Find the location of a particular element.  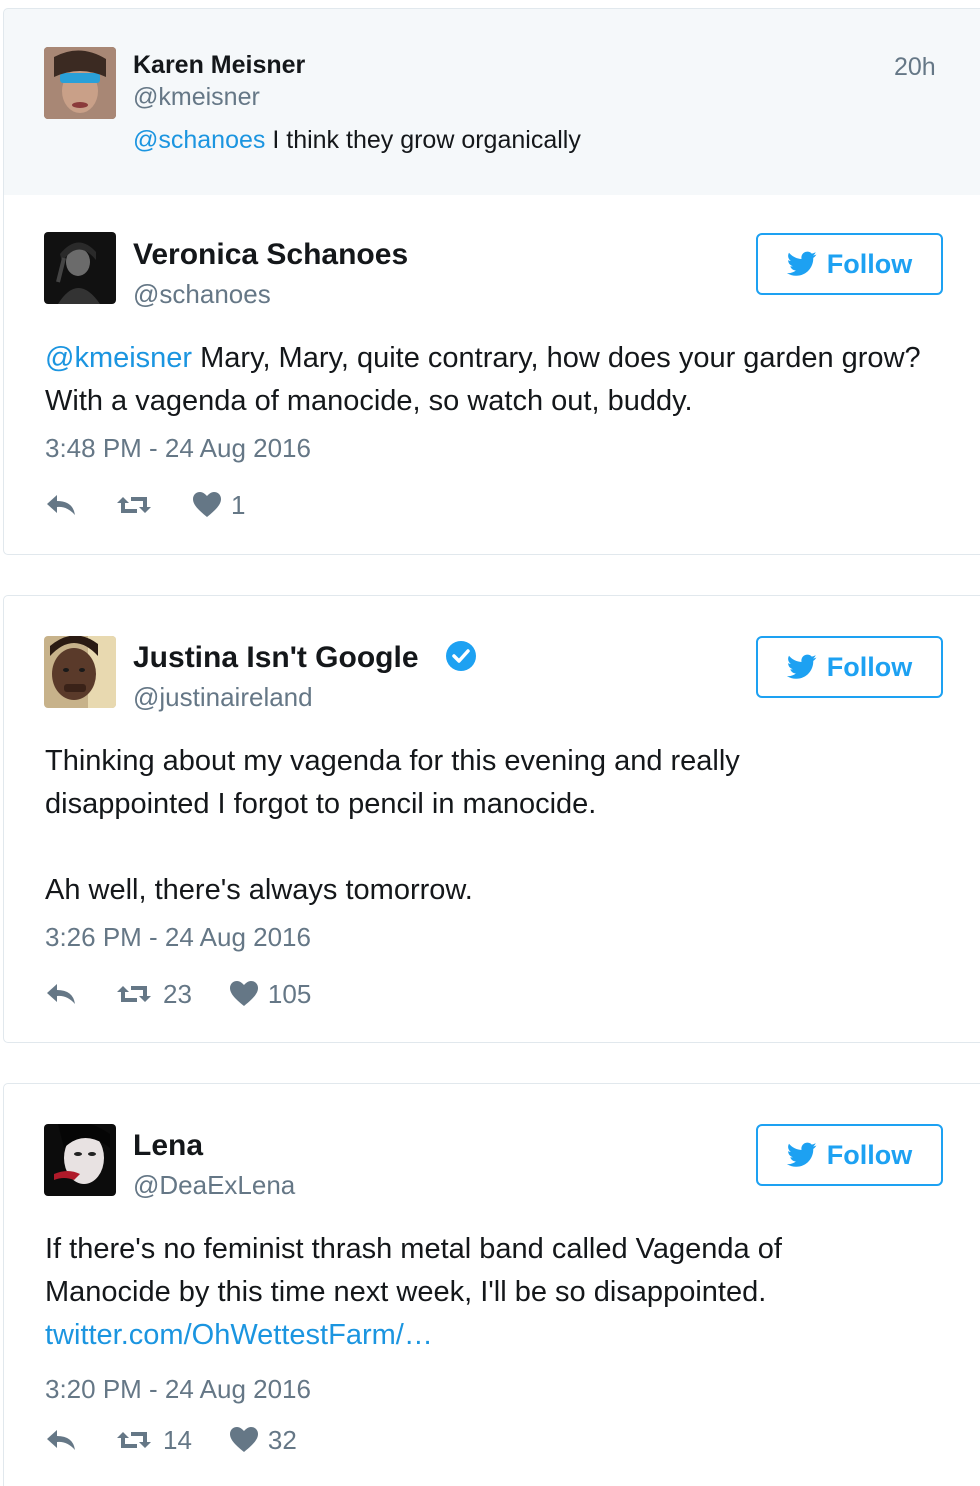

tweet-text-paragraph-2: Ah well, there's always tomorrow. is located at coordinates (259, 890).